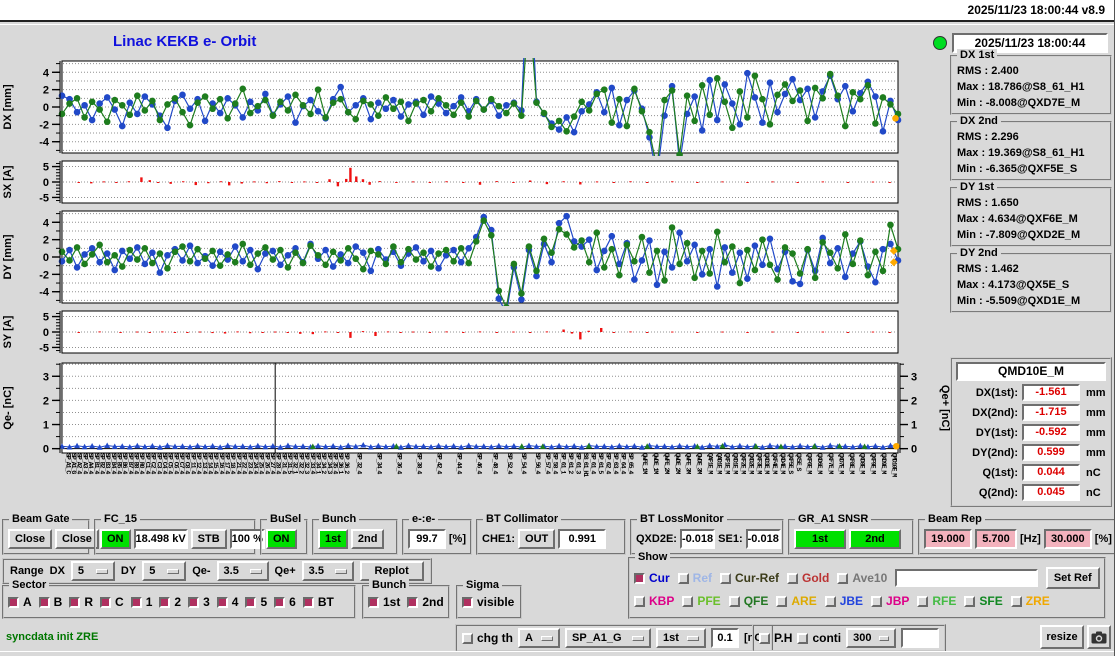  Describe the element at coordinates (862, 578) in the screenshot. I see `checkbox-ave10: Ave10` at that location.